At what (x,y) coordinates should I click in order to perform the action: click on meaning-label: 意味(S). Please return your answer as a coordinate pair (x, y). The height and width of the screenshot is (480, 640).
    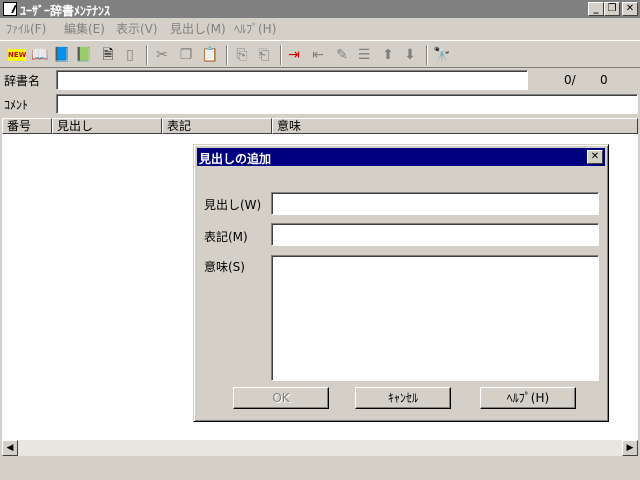
    Looking at the image, I should click on (224, 267).